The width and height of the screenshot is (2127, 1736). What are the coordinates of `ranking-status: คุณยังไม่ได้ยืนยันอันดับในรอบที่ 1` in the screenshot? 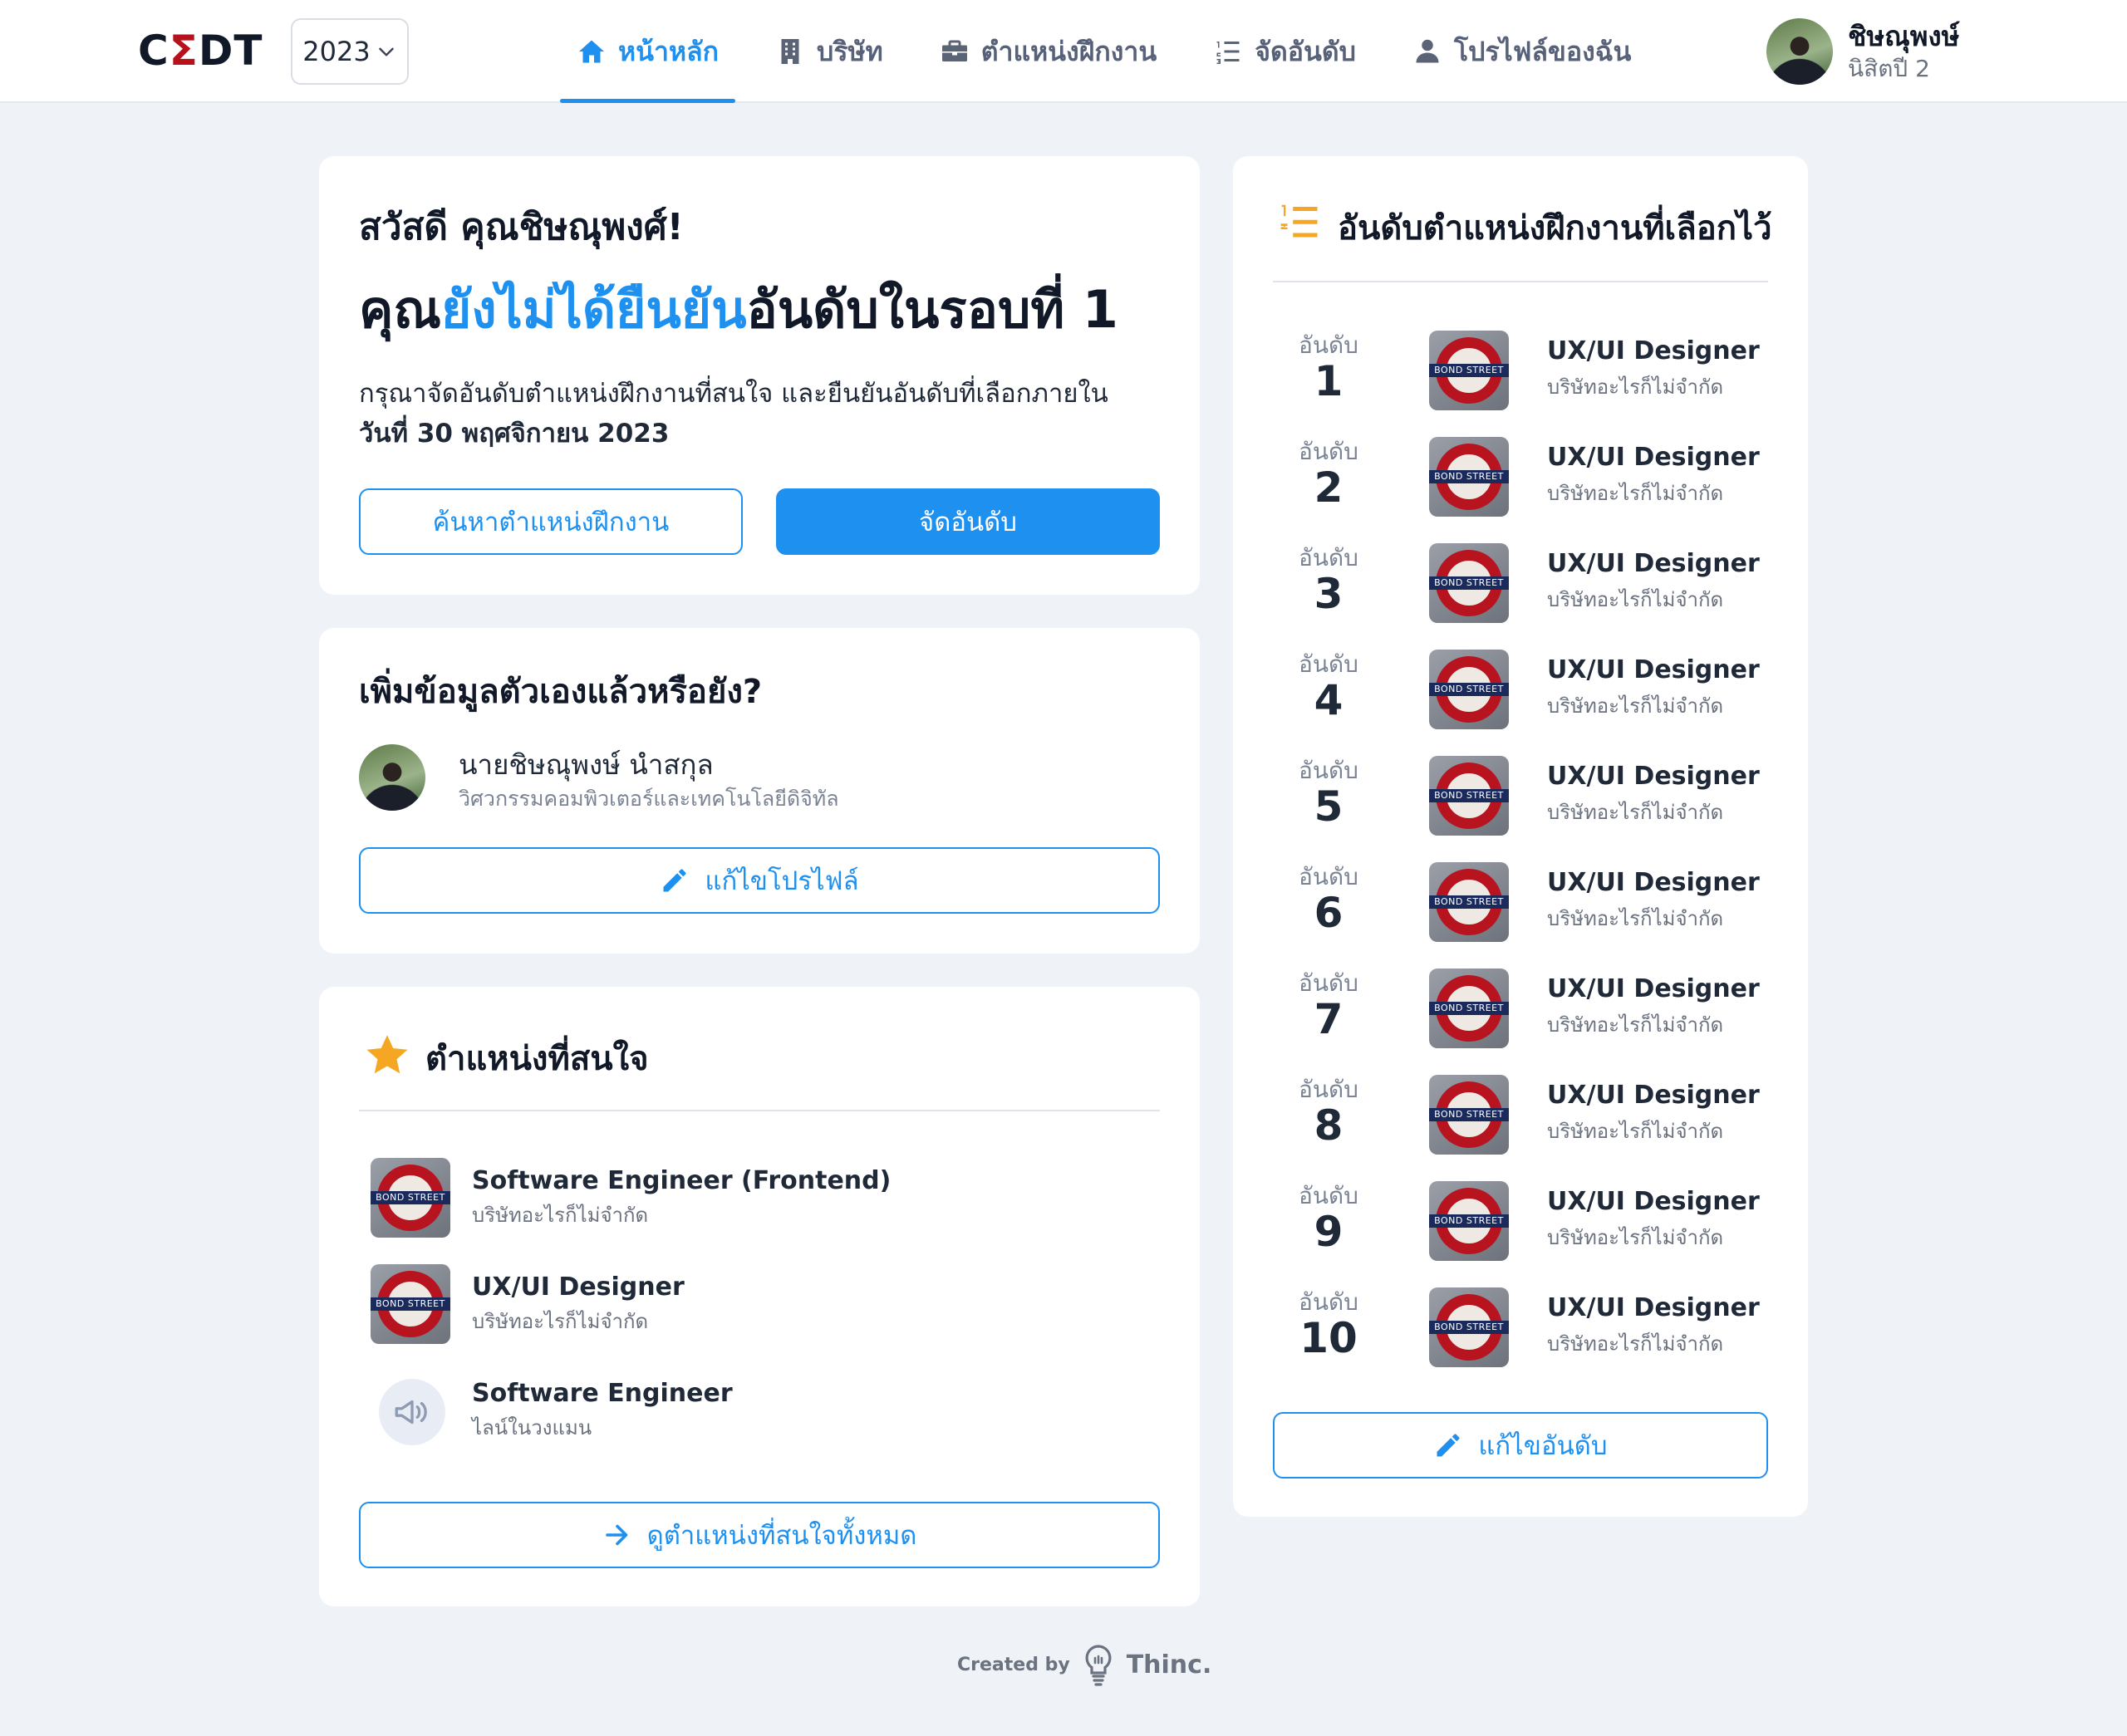 It's located at (738, 310).